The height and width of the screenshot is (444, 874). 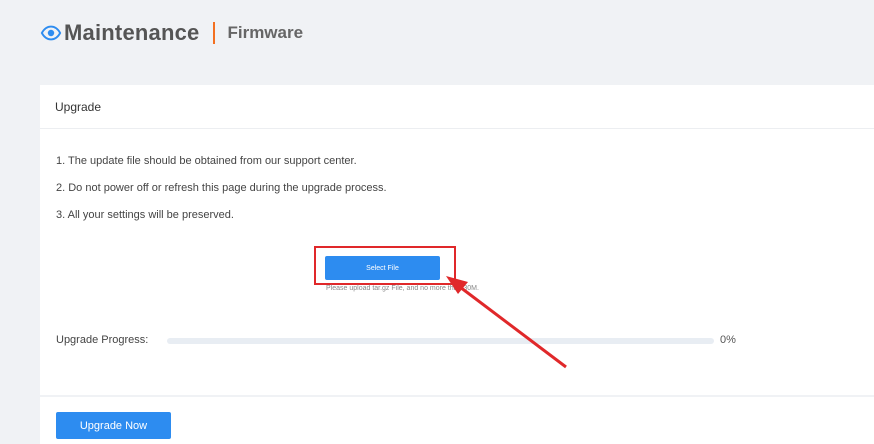 What do you see at coordinates (457, 420) in the screenshot?
I see `action-bar: Upgrade Now` at bounding box center [457, 420].